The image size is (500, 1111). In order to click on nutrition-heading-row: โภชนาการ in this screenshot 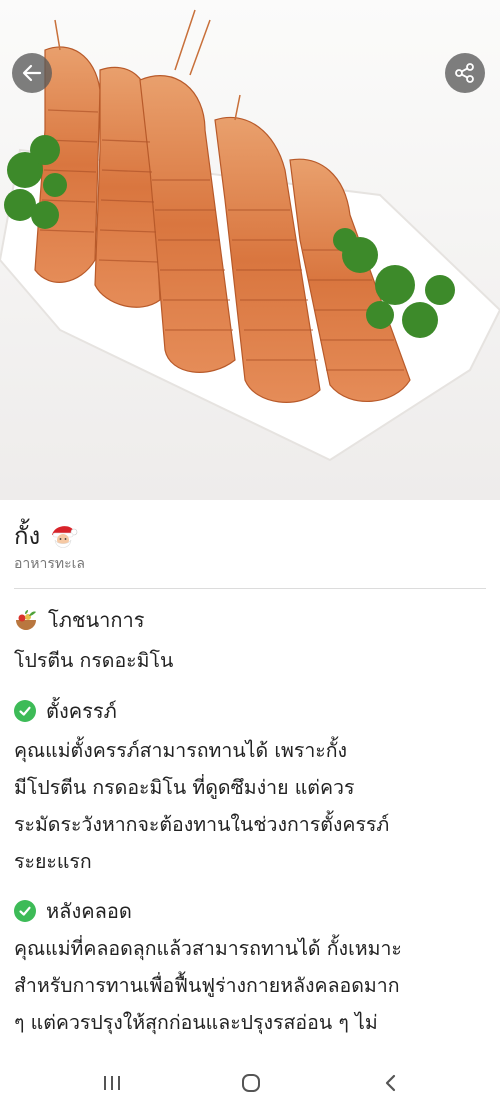, I will do `click(79, 620)`.